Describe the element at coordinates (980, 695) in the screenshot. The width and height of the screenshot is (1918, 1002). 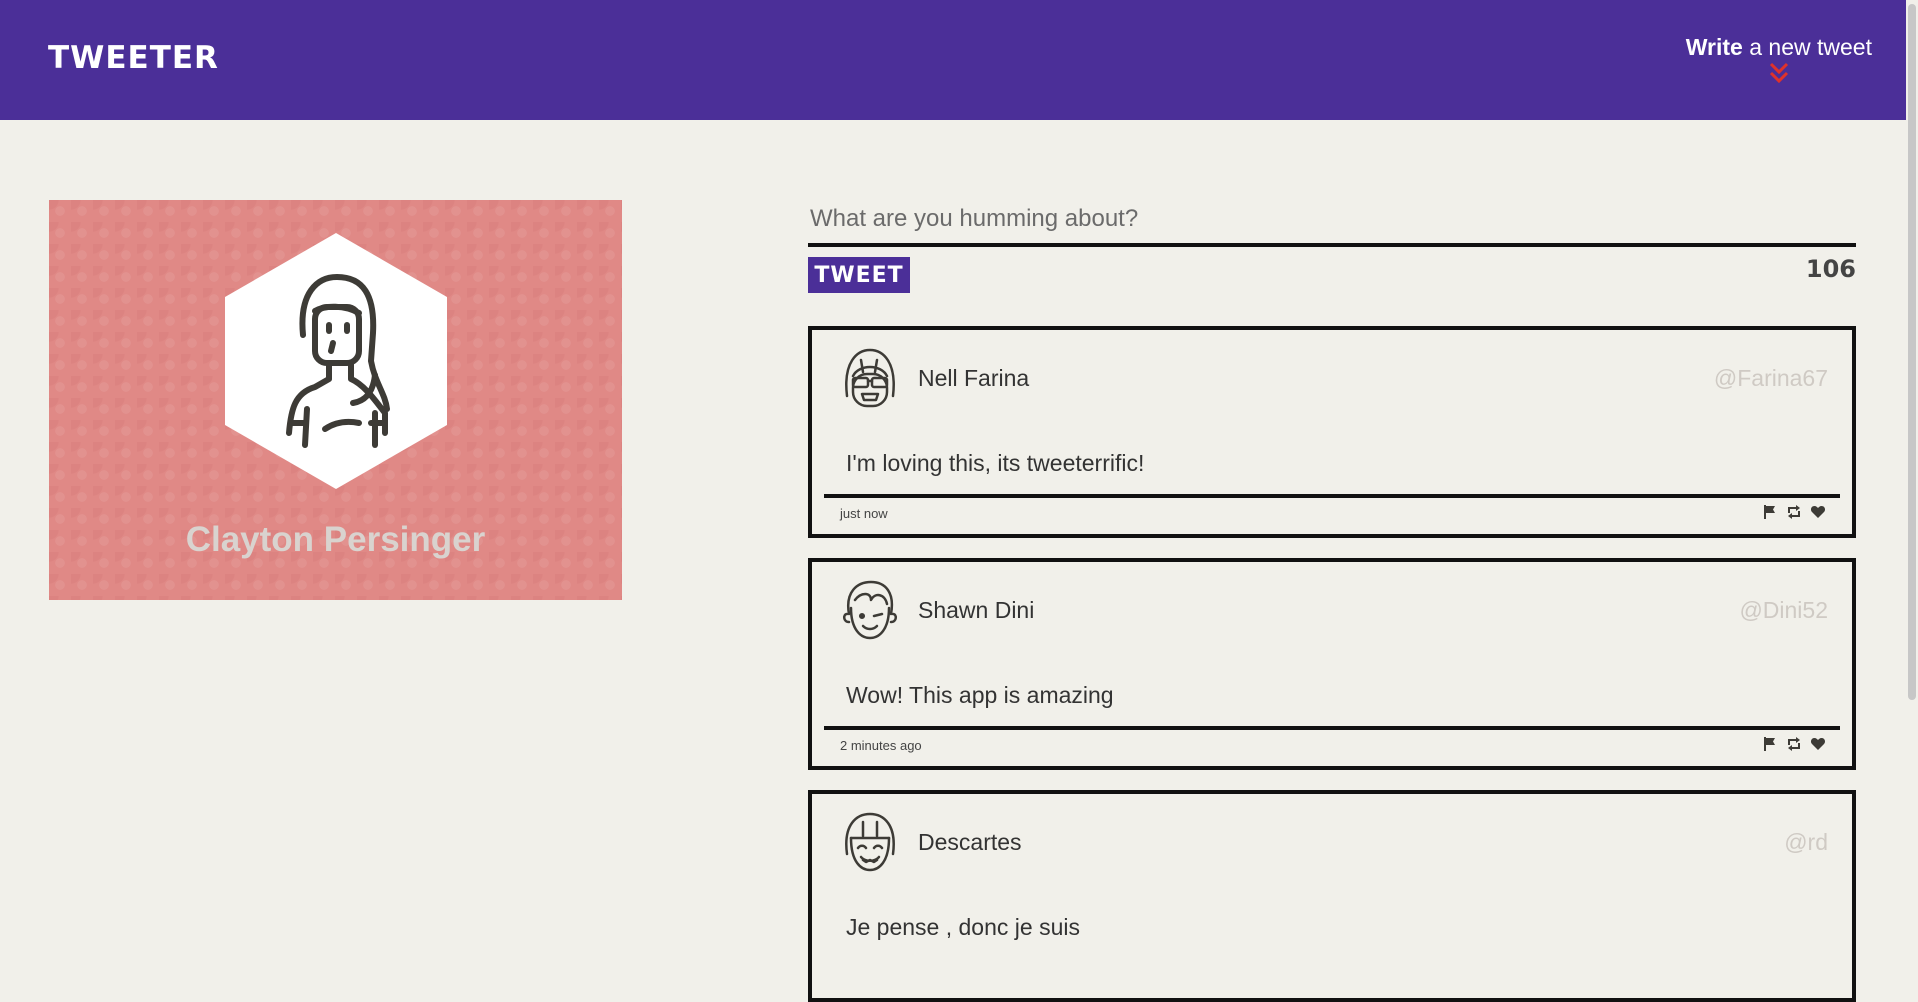
I see `tweet-content: Wow! This app is amazing` at that location.